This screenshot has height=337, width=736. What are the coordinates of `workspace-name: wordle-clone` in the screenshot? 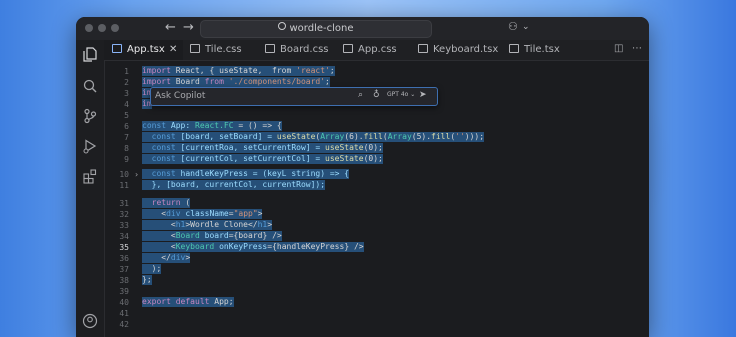 It's located at (321, 28).